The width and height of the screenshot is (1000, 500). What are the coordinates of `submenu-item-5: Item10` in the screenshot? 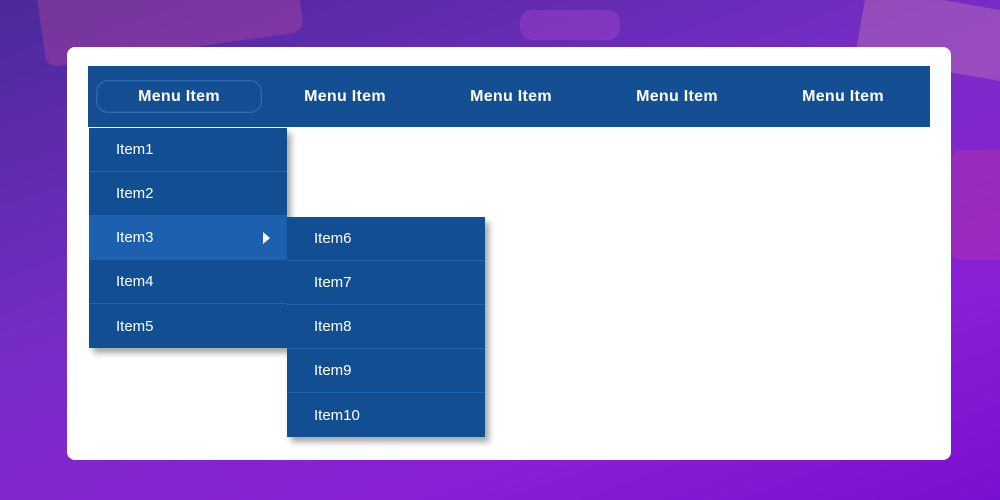 It's located at (386, 415).